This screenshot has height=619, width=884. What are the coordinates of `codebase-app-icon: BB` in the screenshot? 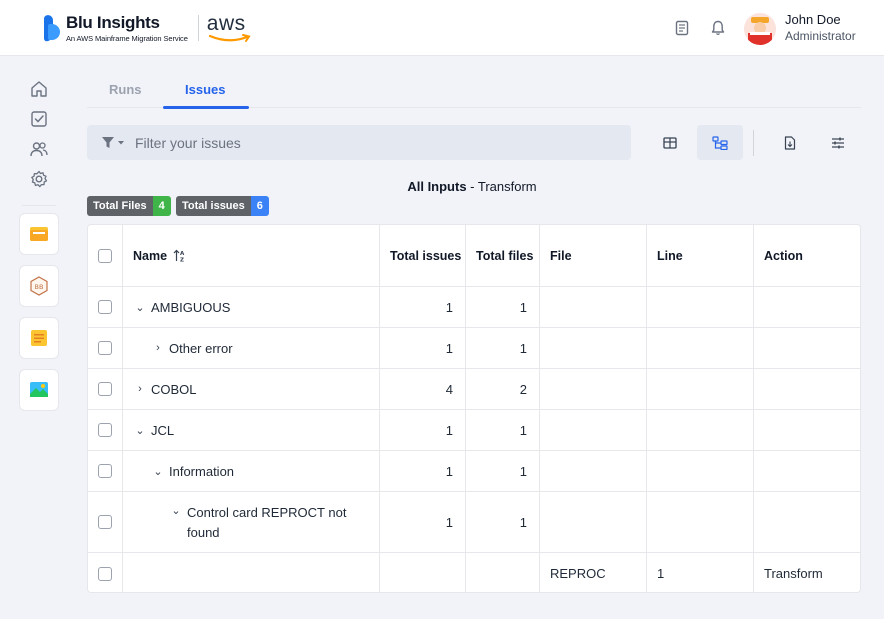 It's located at (39, 286).